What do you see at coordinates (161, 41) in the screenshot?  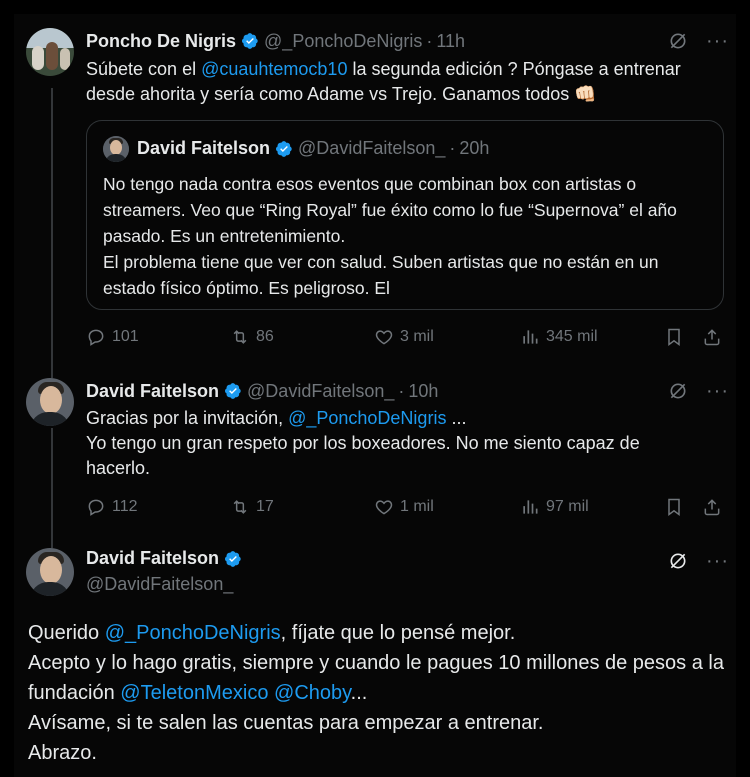 I see `author-name: Poncho De Nigris` at bounding box center [161, 41].